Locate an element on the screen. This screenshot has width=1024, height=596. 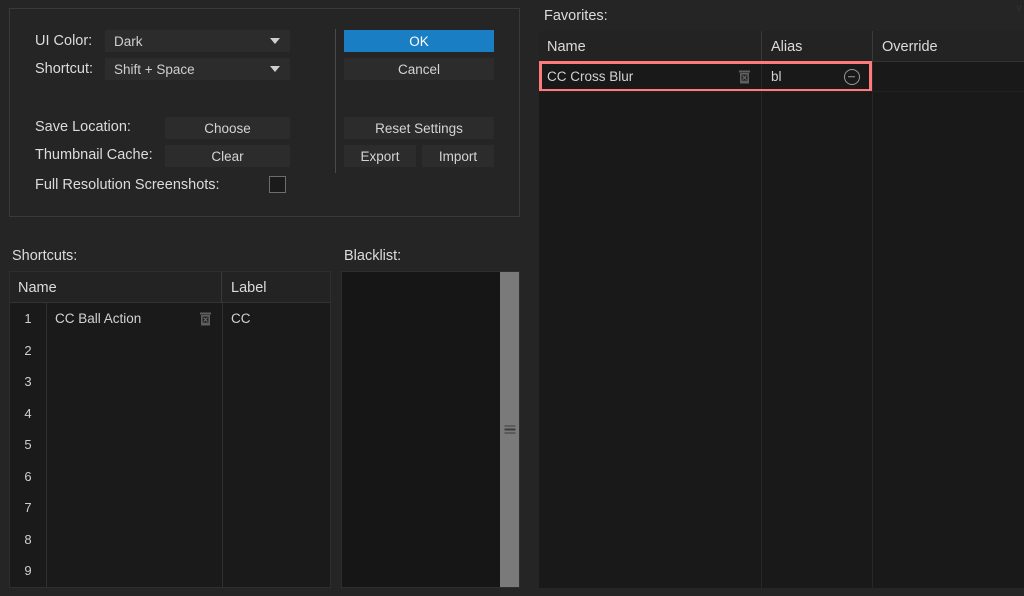
row-number: 9 is located at coordinates (28, 571).